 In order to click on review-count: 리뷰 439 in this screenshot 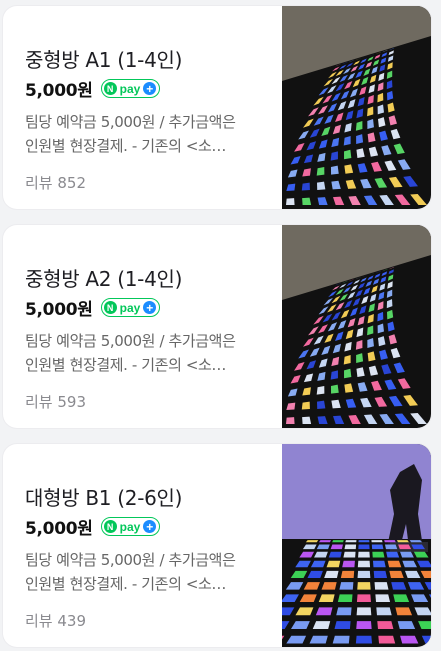, I will do `click(55, 620)`.